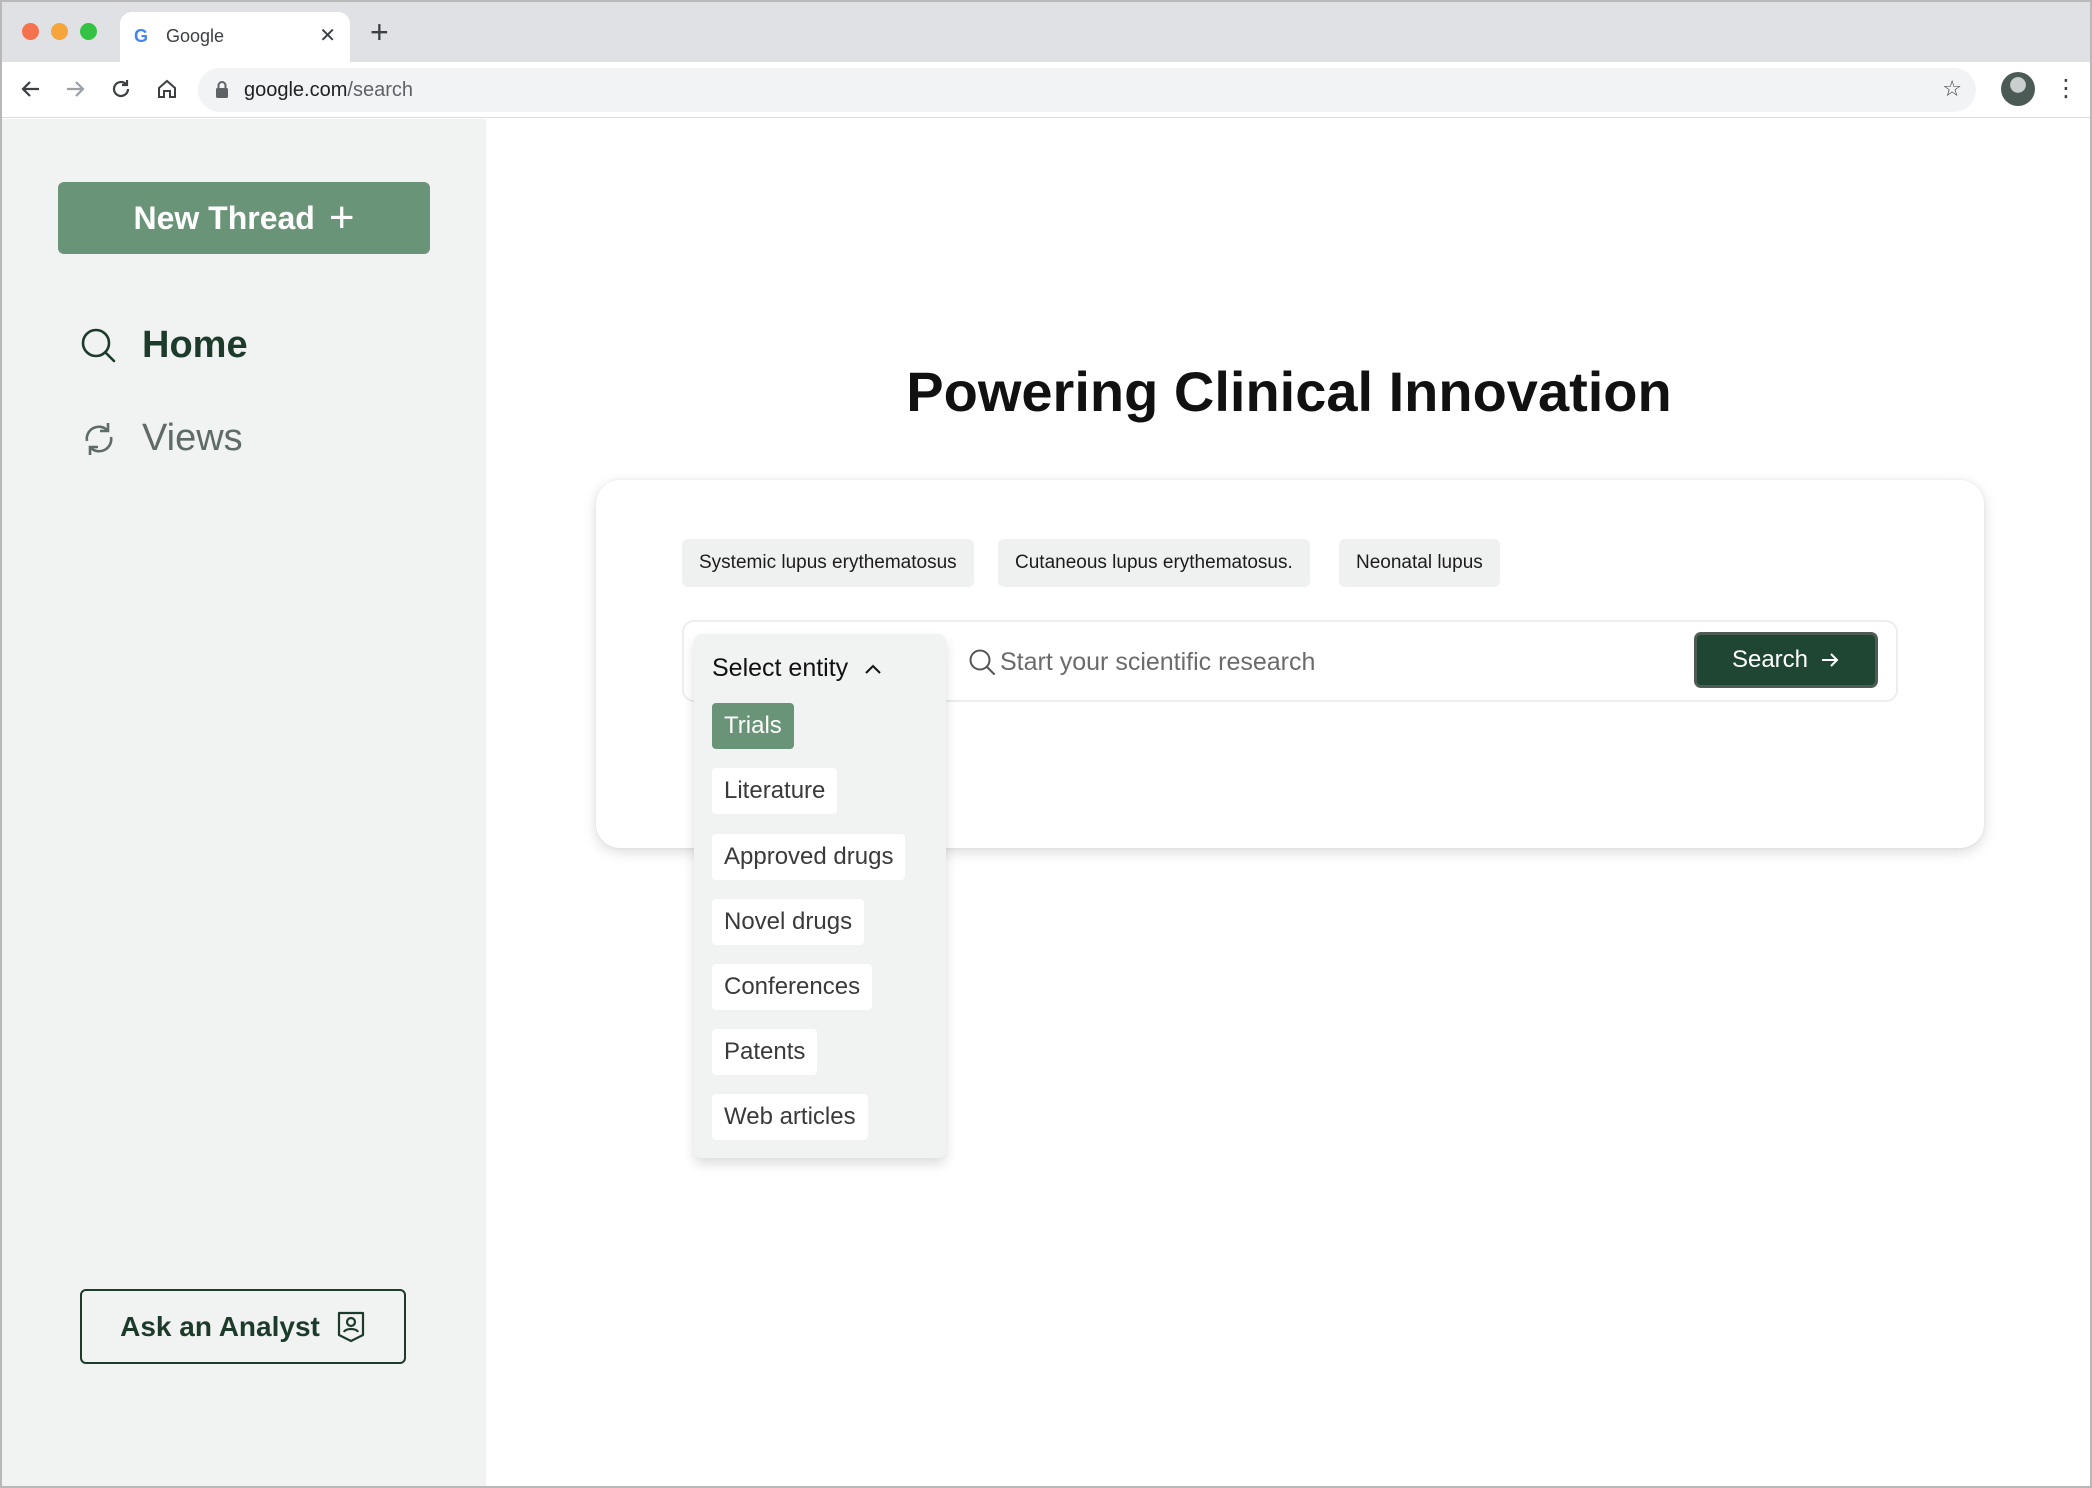  What do you see at coordinates (2018, 89) in the screenshot?
I see `profile-avatar` at bounding box center [2018, 89].